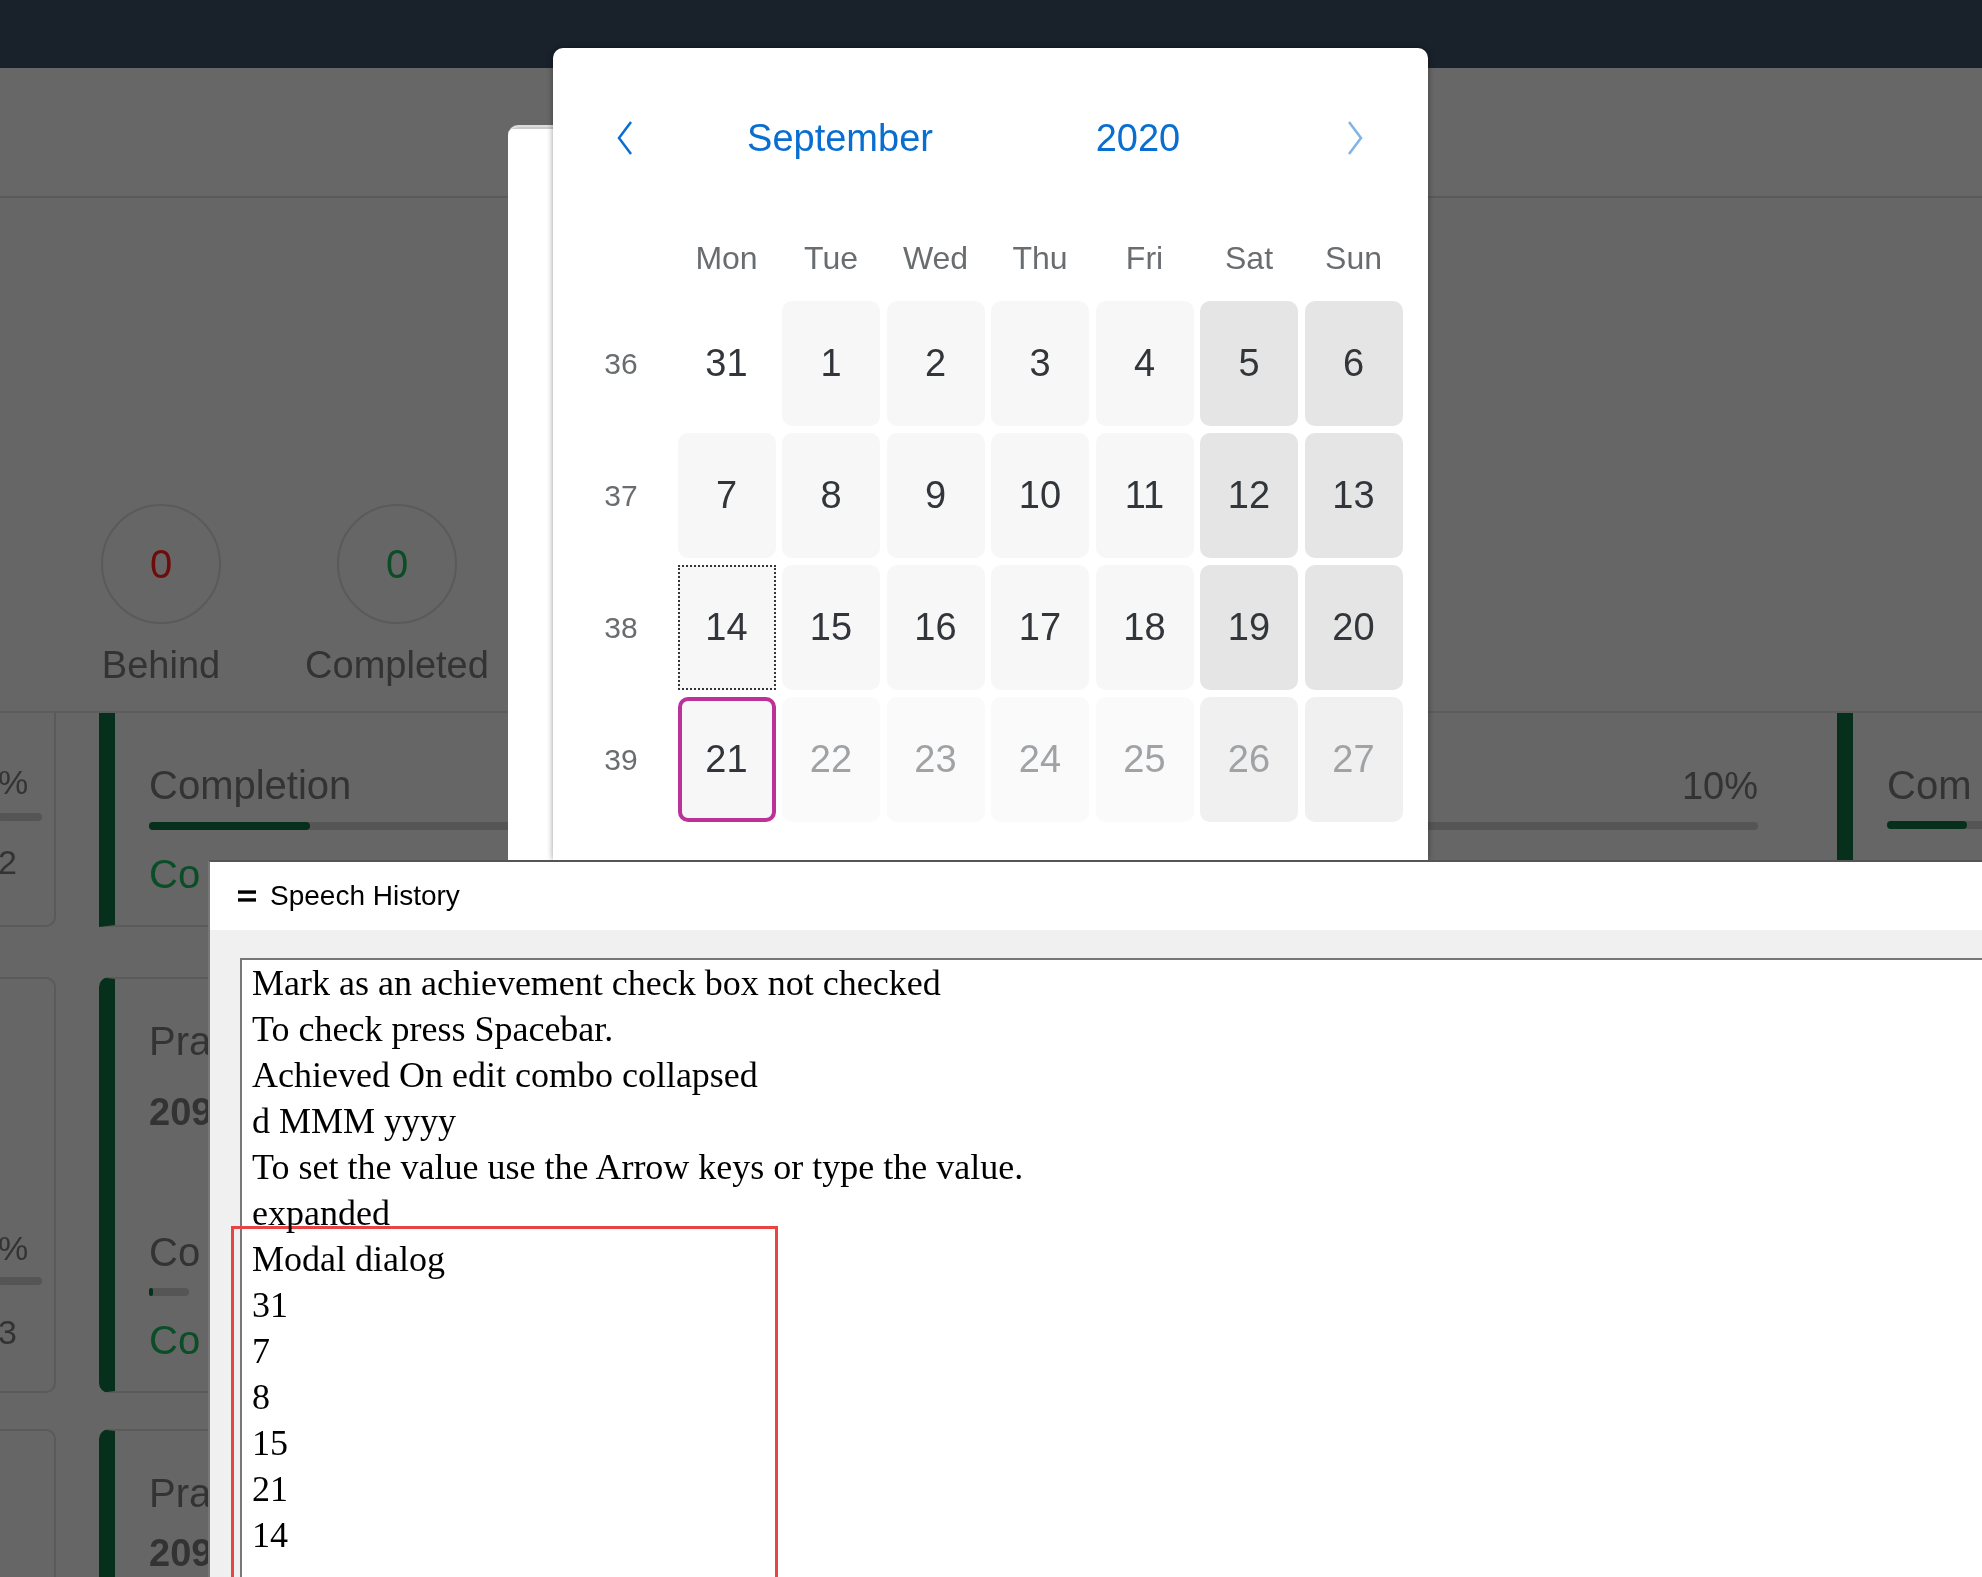  What do you see at coordinates (433, 1029) in the screenshot?
I see `speech-line: To check press Spacebar.` at bounding box center [433, 1029].